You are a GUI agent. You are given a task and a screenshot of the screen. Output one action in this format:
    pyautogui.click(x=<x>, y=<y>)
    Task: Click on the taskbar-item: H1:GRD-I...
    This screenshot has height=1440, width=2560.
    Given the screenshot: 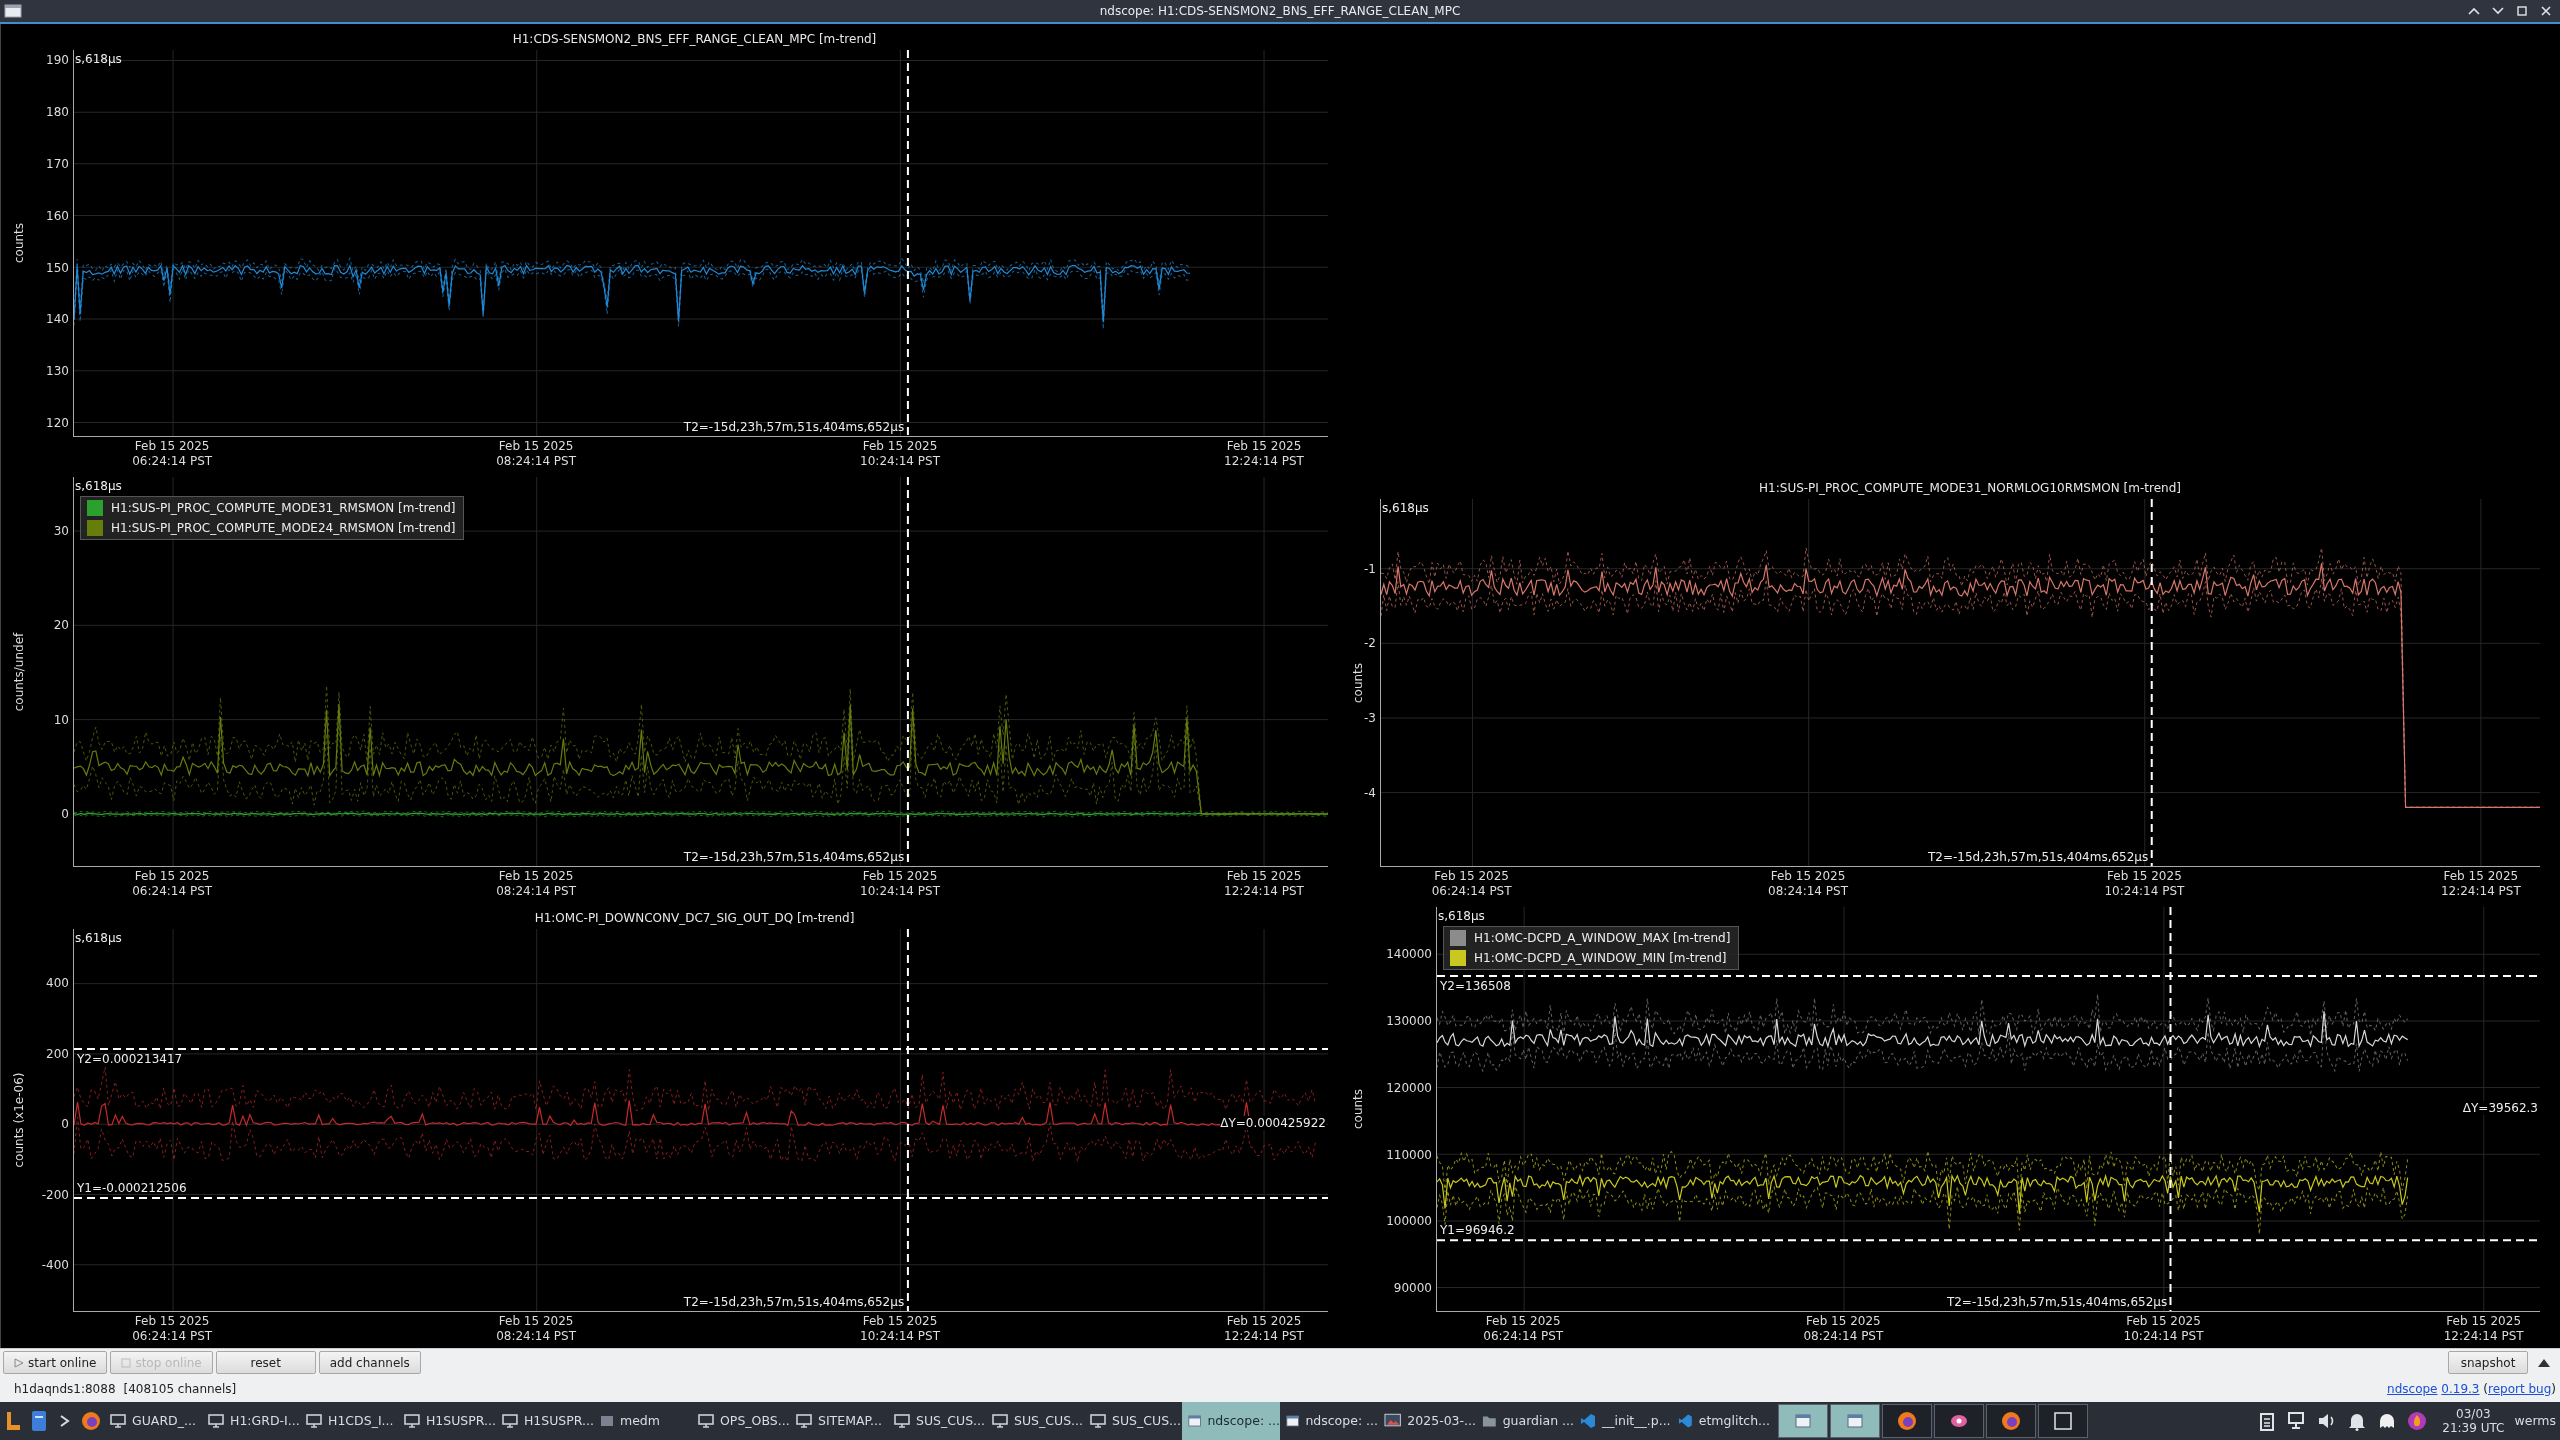 What is the action you would take?
    pyautogui.click(x=251, y=1421)
    